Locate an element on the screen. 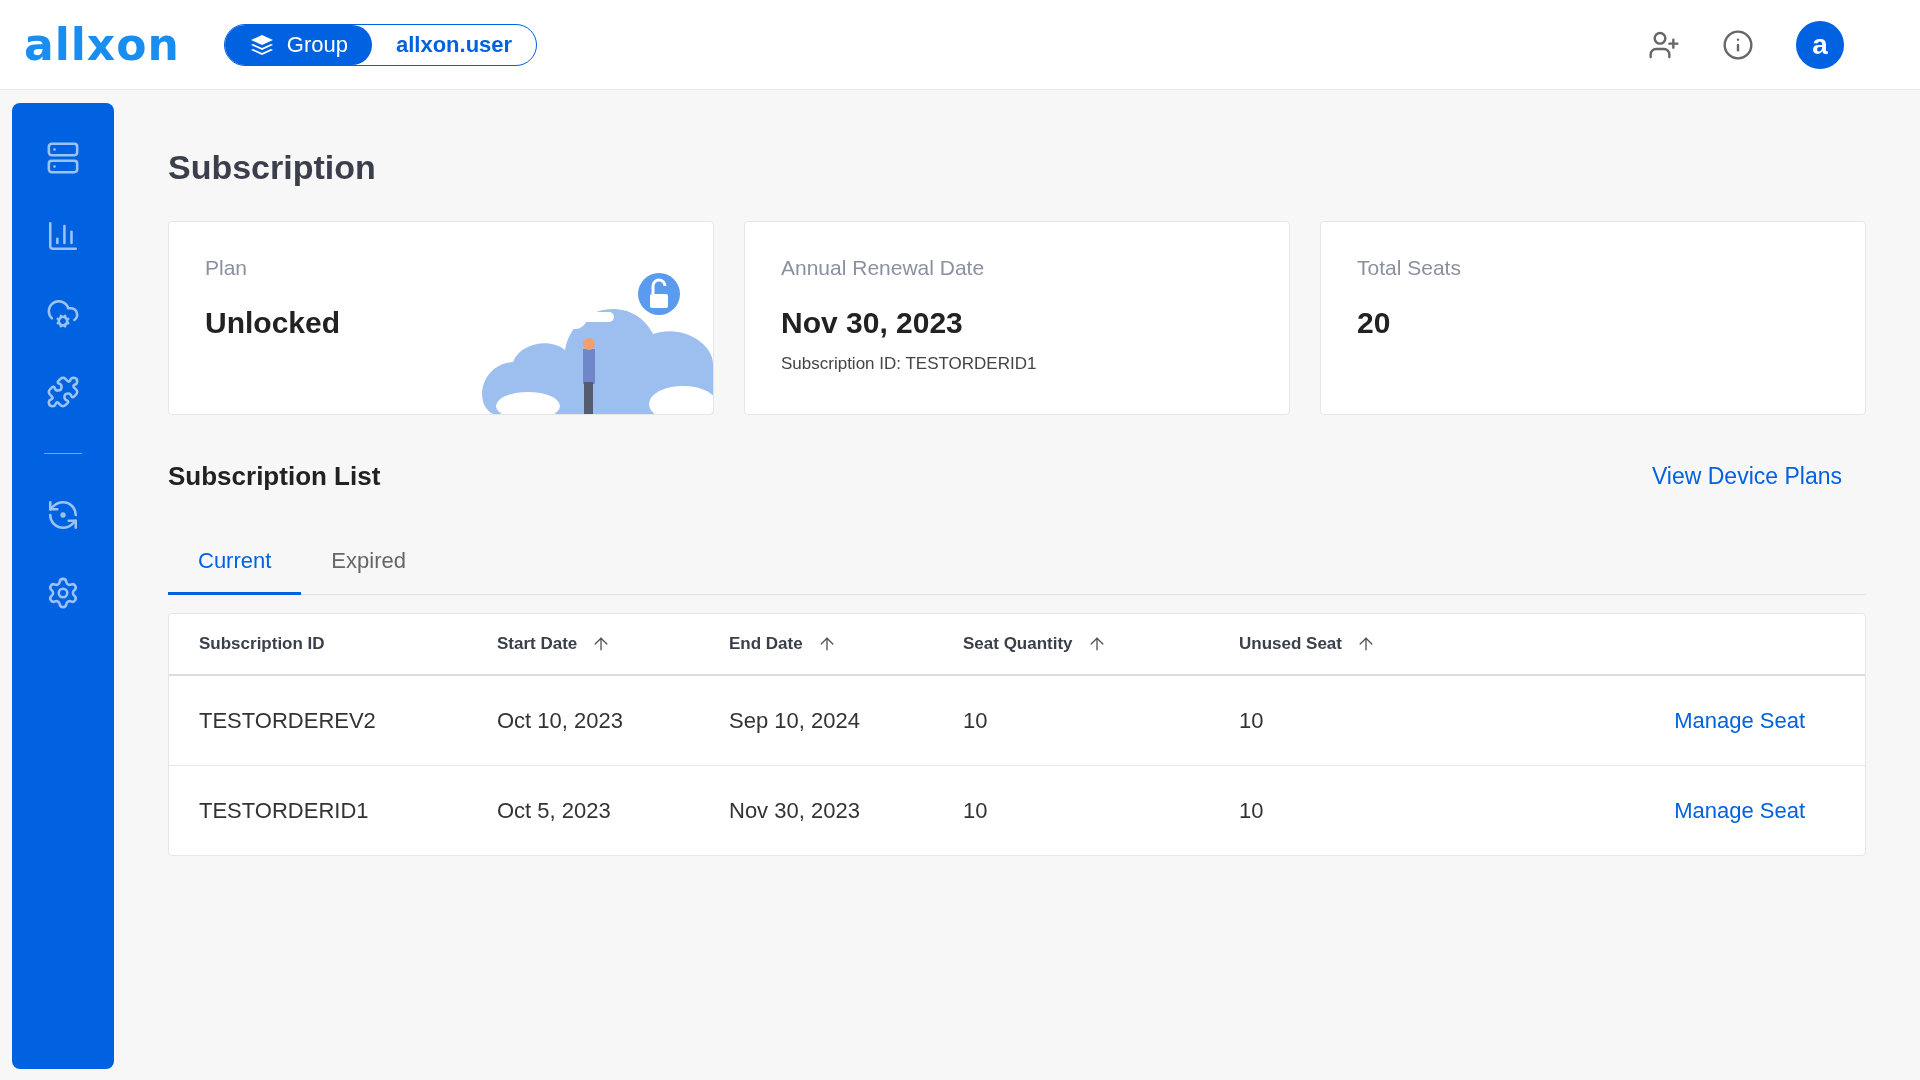 This screenshot has height=1080, width=1920. tab: Current is located at coordinates (235, 565).